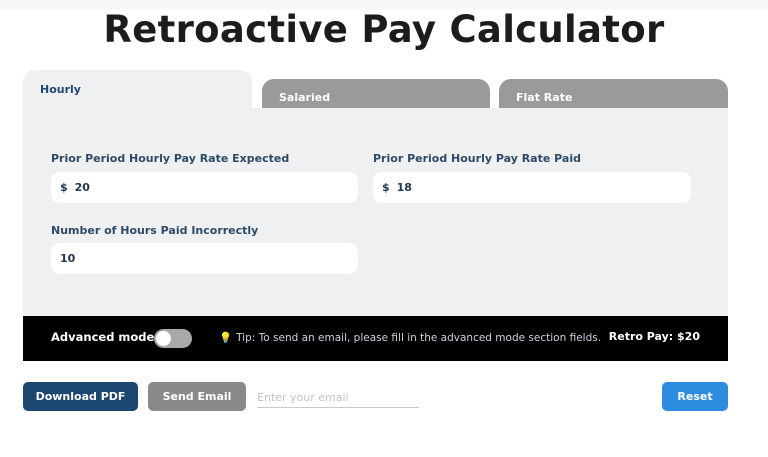 The image size is (768, 457). Describe the element at coordinates (103, 337) in the screenshot. I see `advanced-mode-label: Advanced mode` at that location.